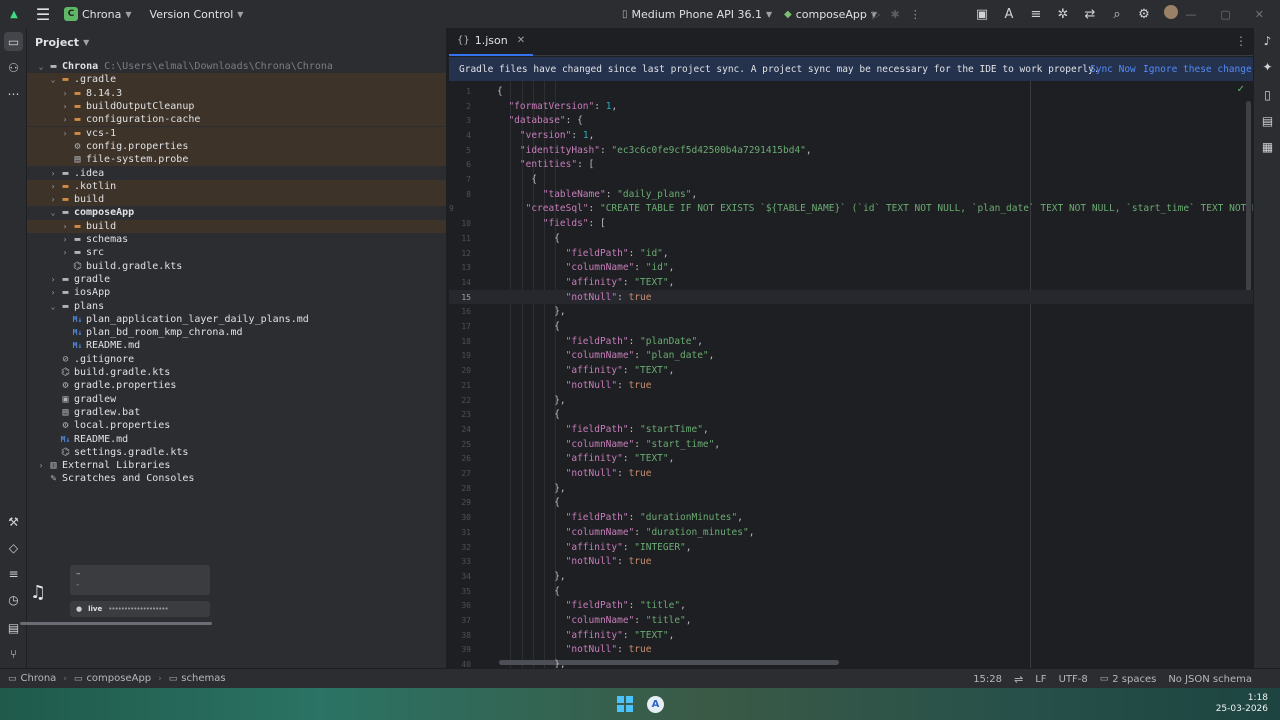 The image size is (1280, 720). I want to click on tree-item: › ▬ .kotlin, so click(236, 186).